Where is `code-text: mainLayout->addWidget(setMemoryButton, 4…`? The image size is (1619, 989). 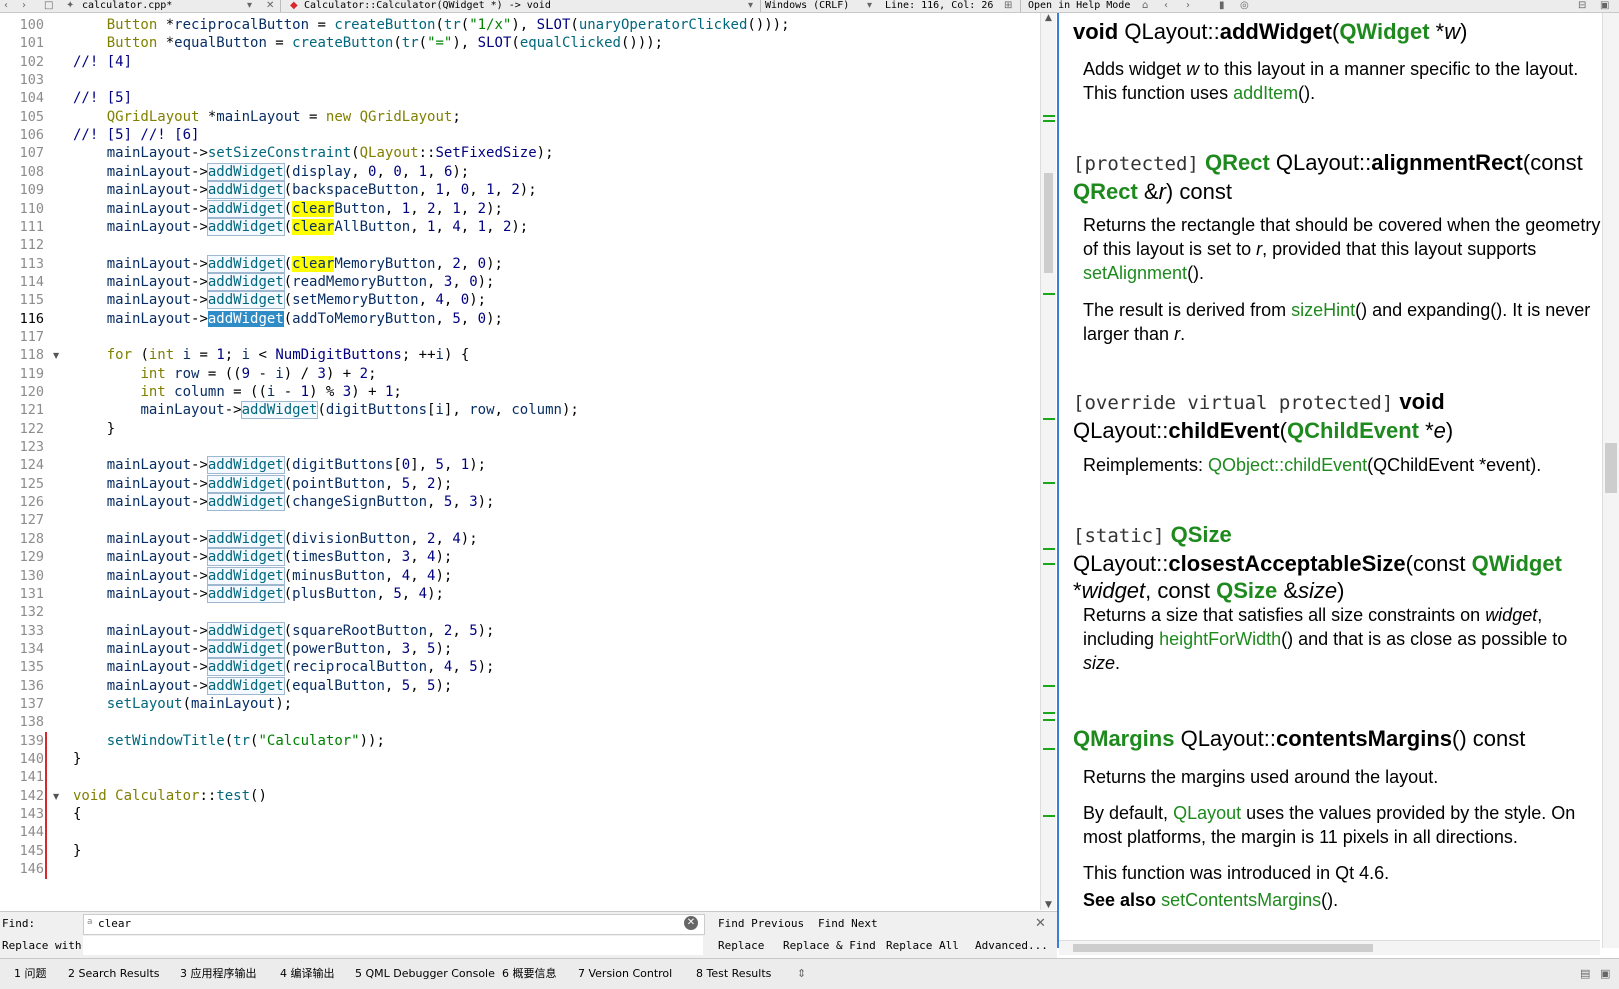
code-text: mainLayout->addWidget(setMemoryButton, 4… is located at coordinates (279, 300).